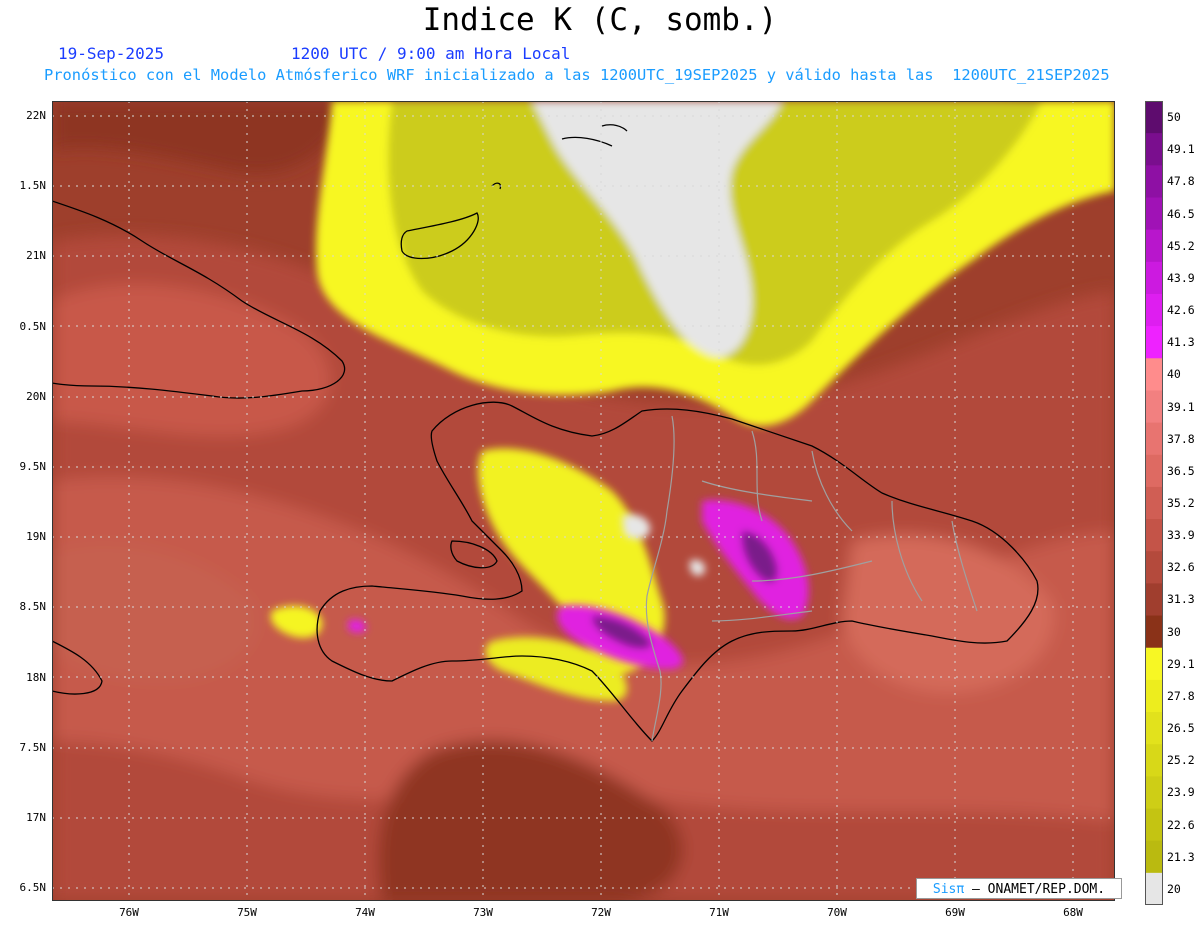  What do you see at coordinates (601, 912) in the screenshot?
I see `lon-label: 72W` at bounding box center [601, 912].